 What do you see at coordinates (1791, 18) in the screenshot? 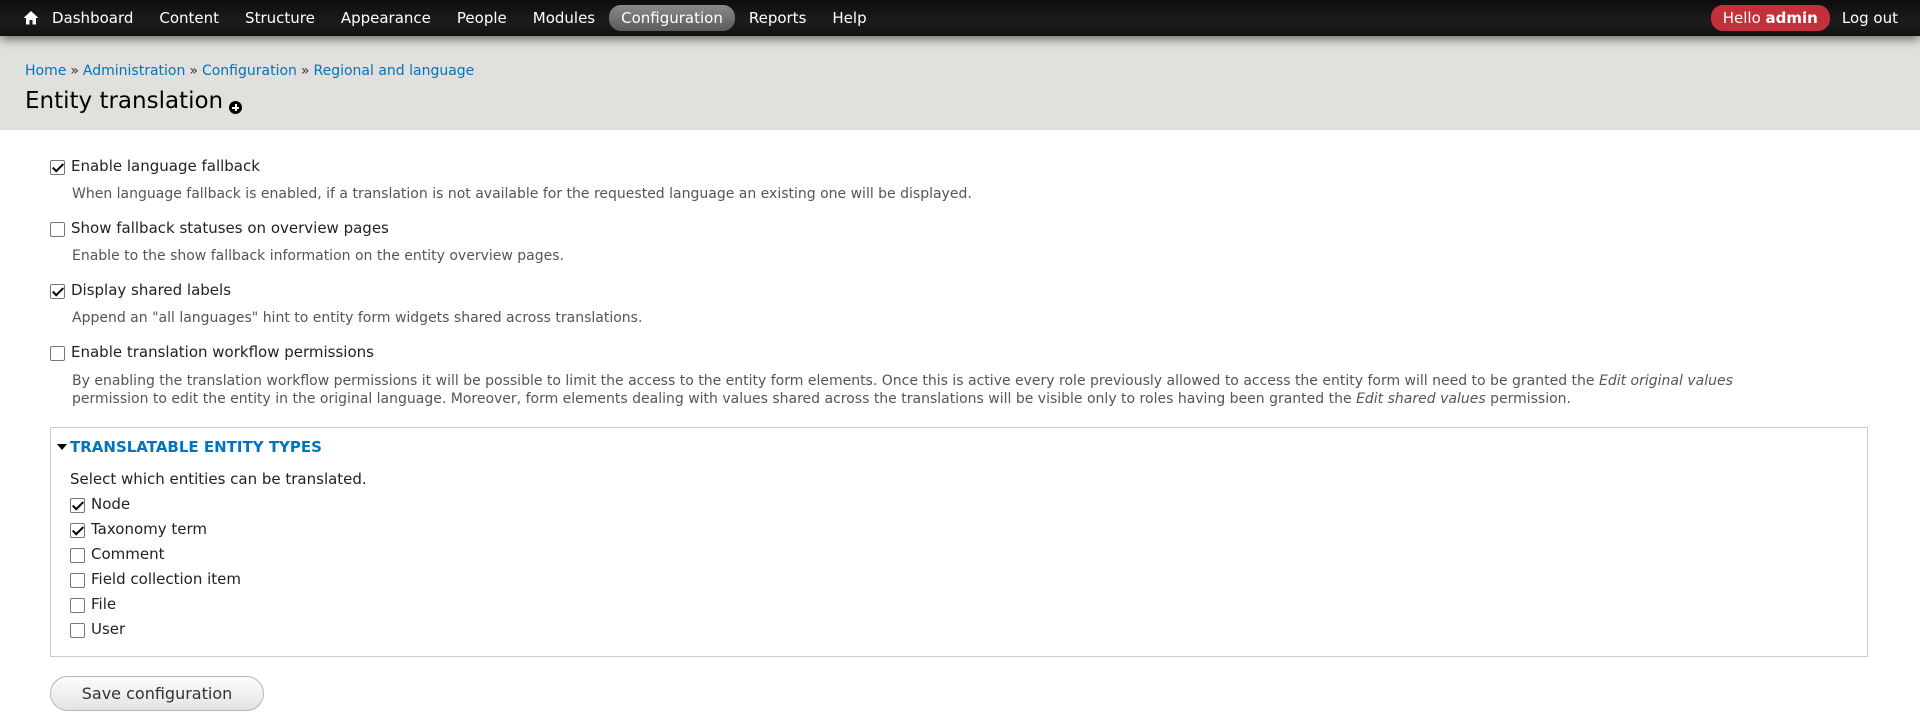
I see `username: admin` at bounding box center [1791, 18].